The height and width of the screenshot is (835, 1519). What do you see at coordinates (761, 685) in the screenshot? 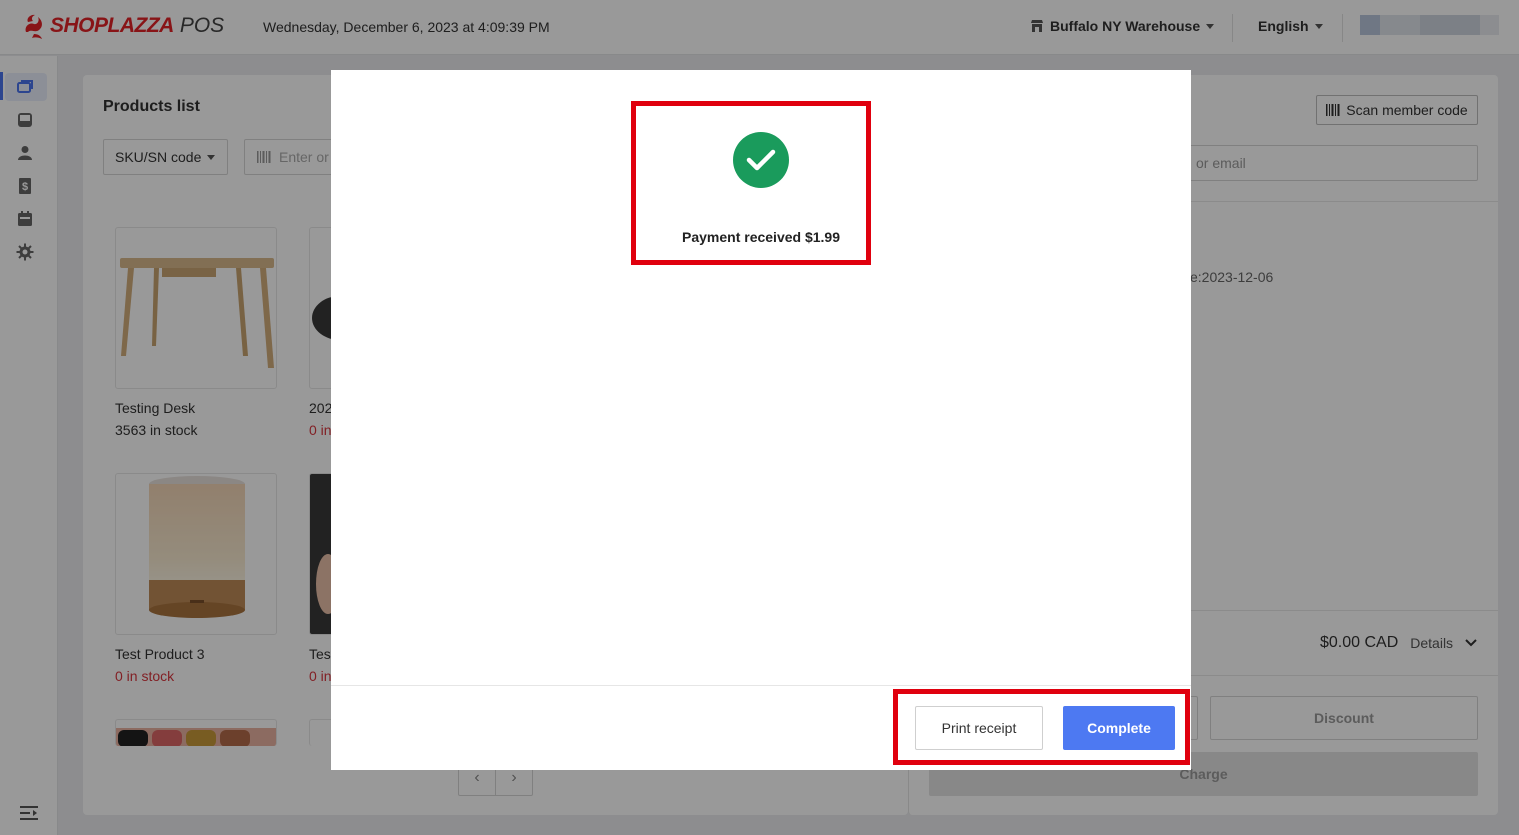
I see `modal-footer-divider` at bounding box center [761, 685].